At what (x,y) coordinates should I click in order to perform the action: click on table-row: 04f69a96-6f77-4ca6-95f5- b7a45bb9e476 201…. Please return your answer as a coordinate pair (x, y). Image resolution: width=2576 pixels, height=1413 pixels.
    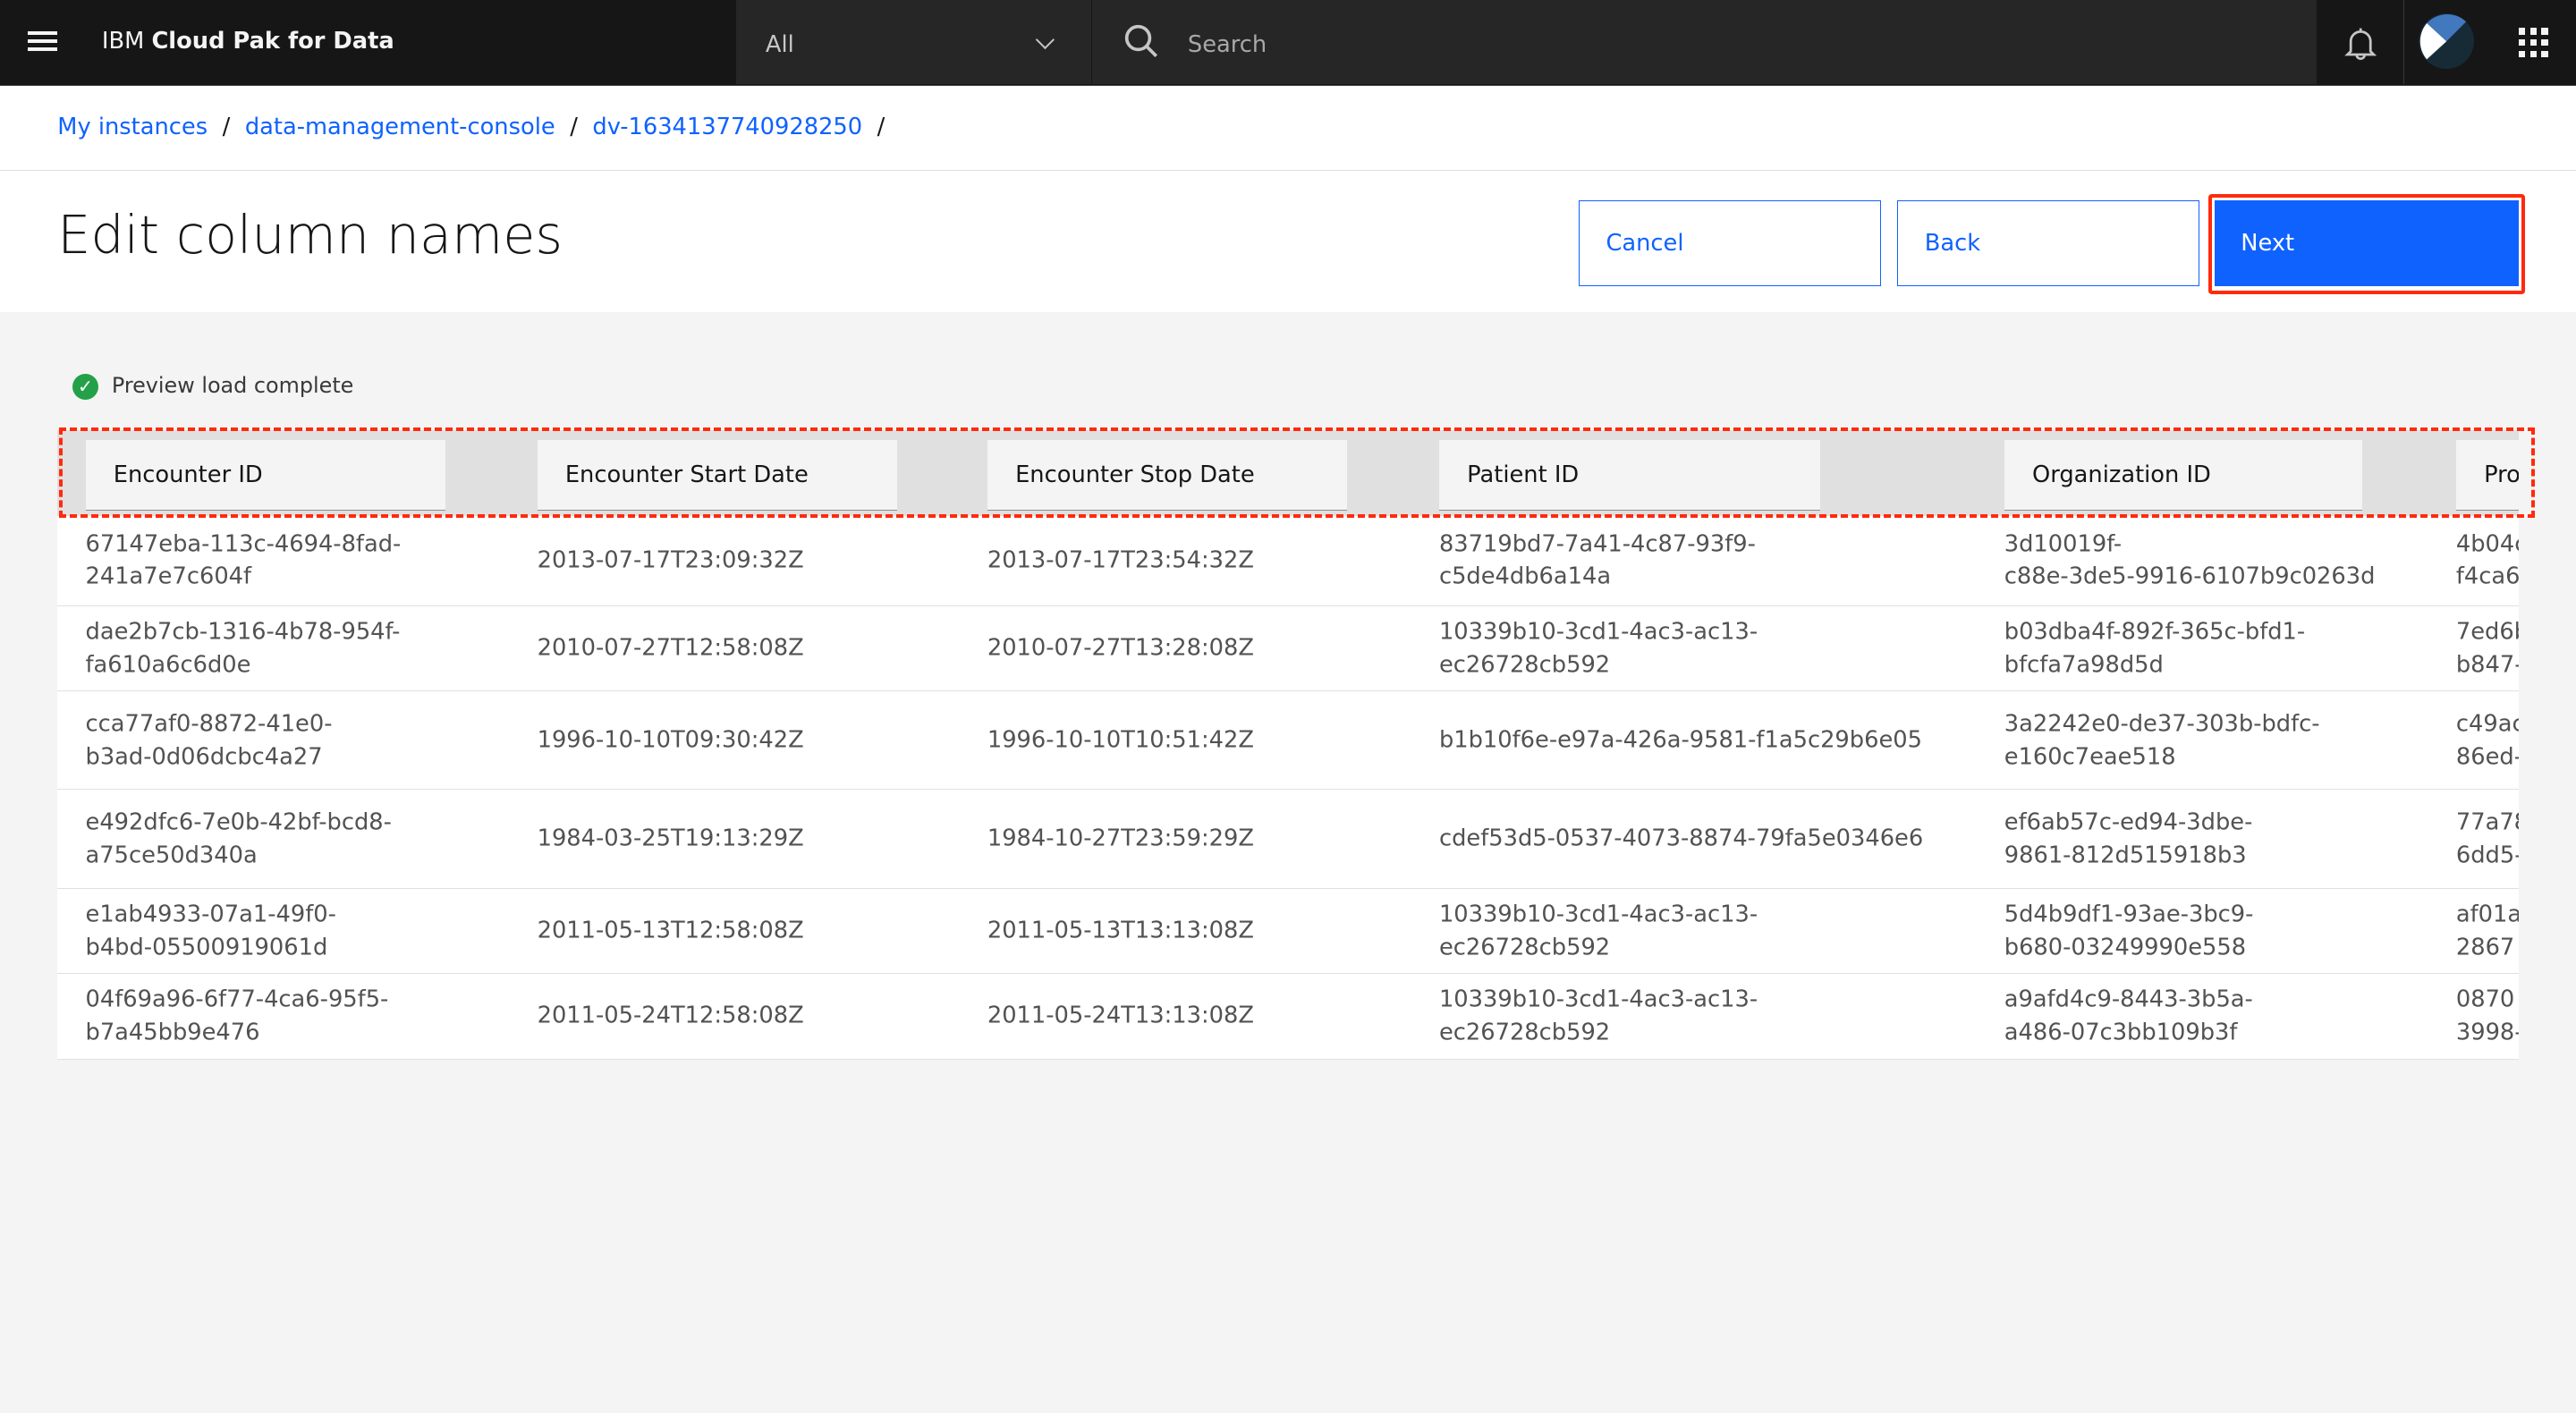
    Looking at the image, I should click on (1288, 1017).